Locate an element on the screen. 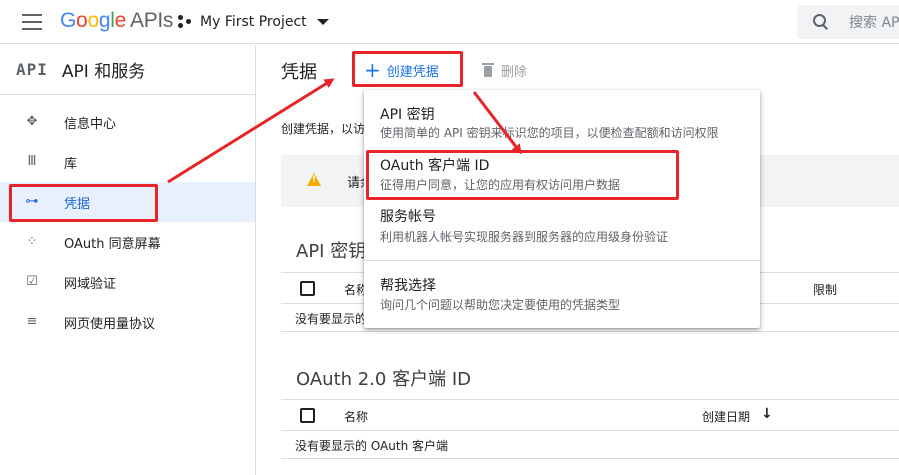 This screenshot has width=899, height=475. column-creation-date: 创建日期 is located at coordinates (726, 416).